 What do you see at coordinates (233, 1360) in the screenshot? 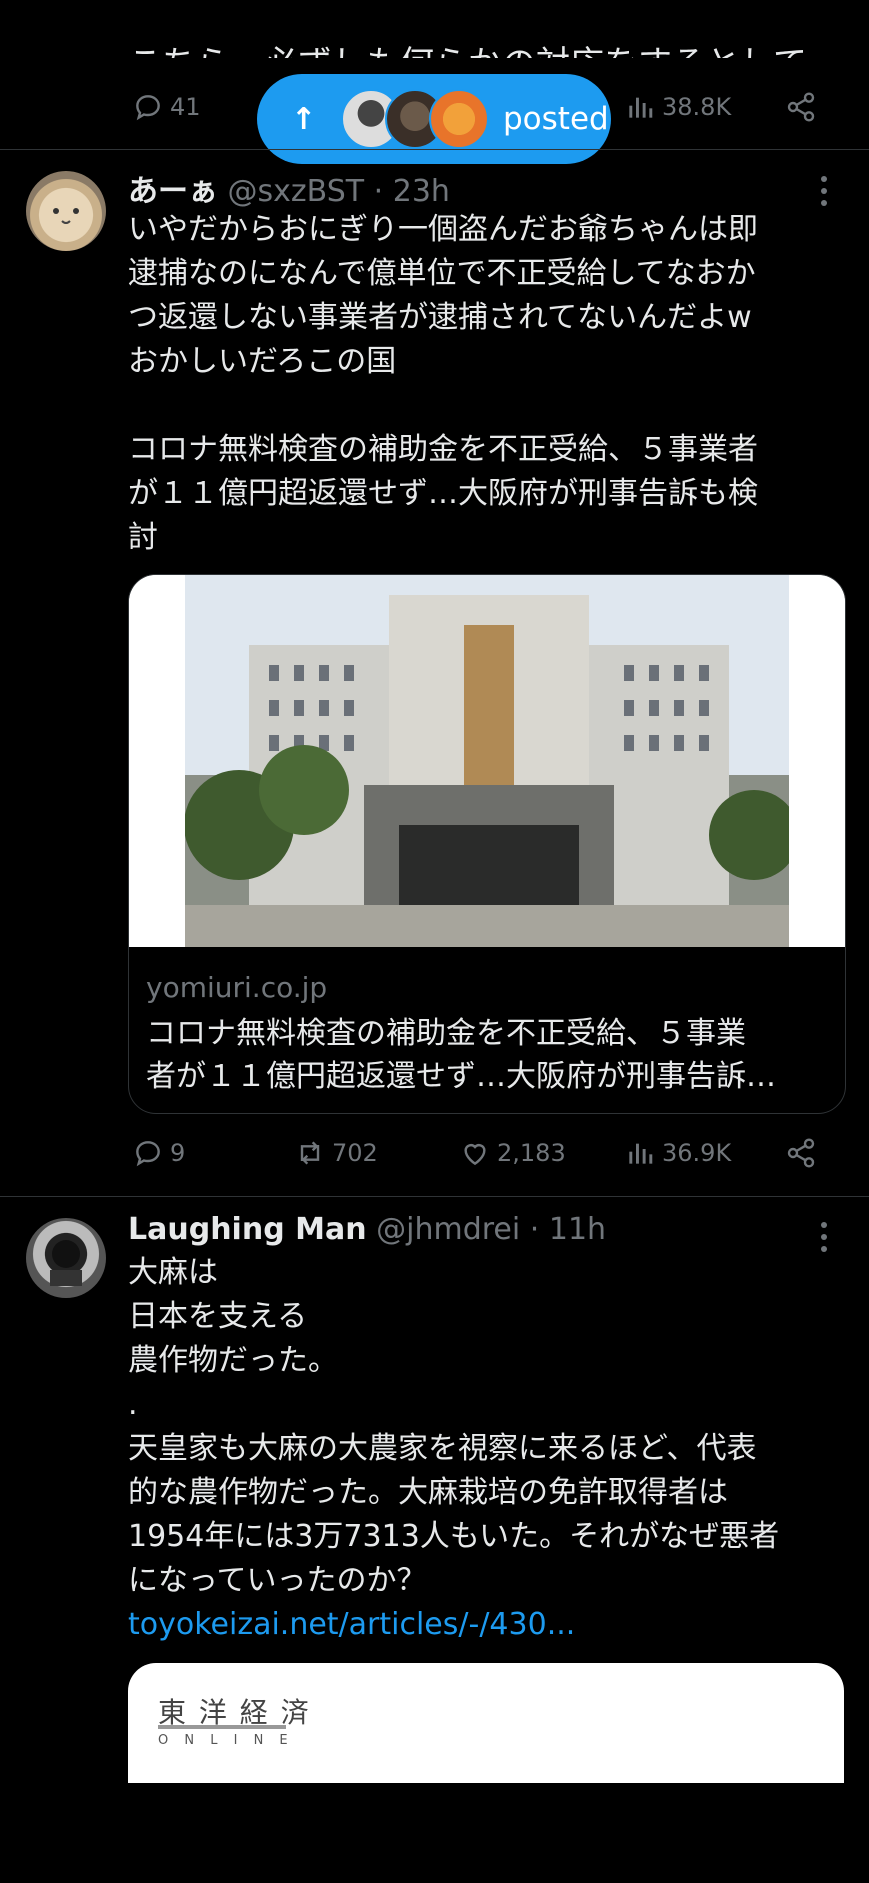
I see `tweet-text-line: 農作物だった。` at bounding box center [233, 1360].